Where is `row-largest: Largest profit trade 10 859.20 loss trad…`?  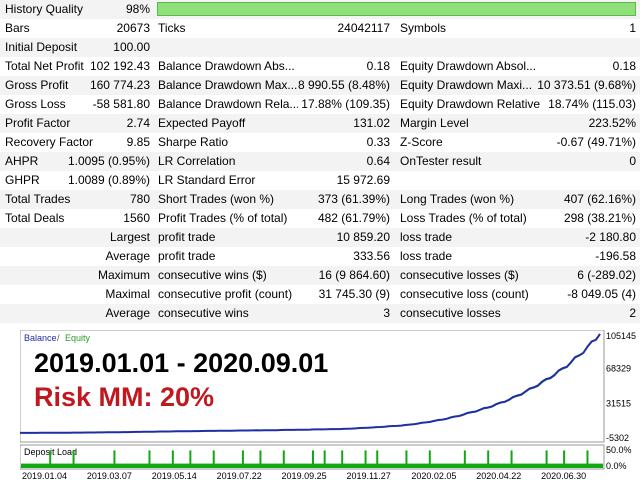
row-largest: Largest profit trade 10 859.20 loss trad… is located at coordinates (320, 237).